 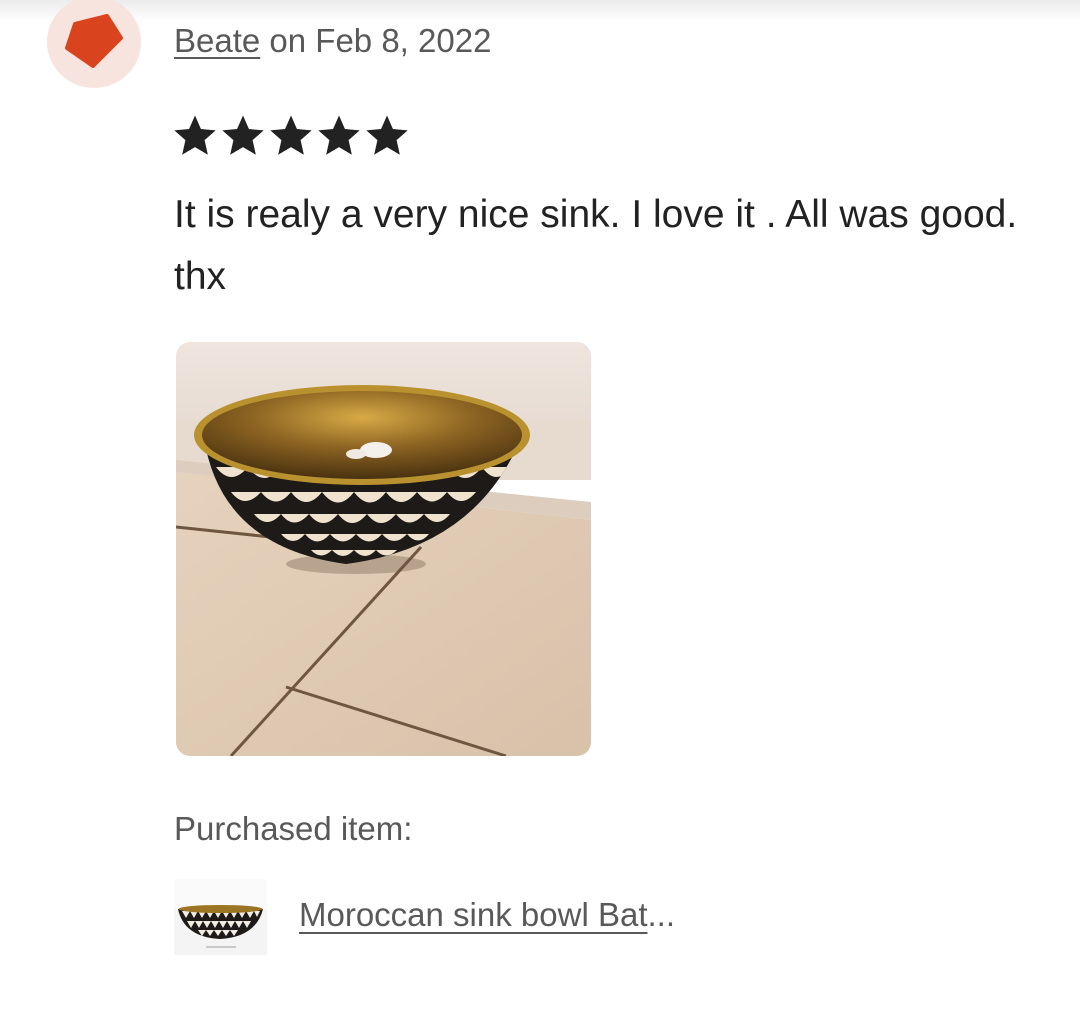 I want to click on reviewer-avatar, so click(x=94, y=44).